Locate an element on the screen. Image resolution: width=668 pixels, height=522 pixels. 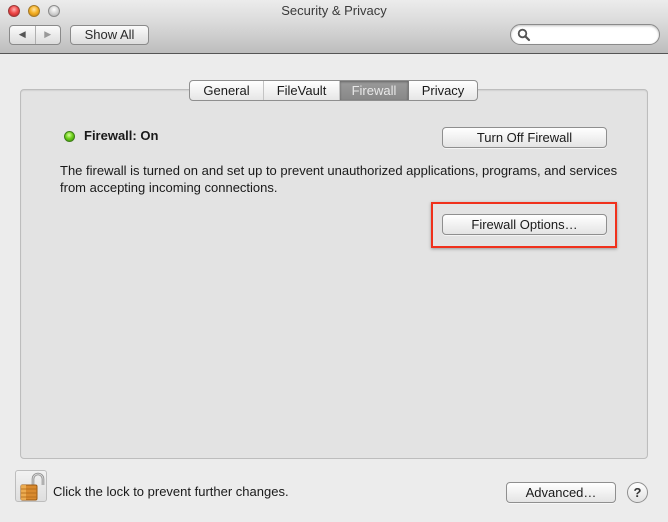
search-field is located at coordinates (585, 34).